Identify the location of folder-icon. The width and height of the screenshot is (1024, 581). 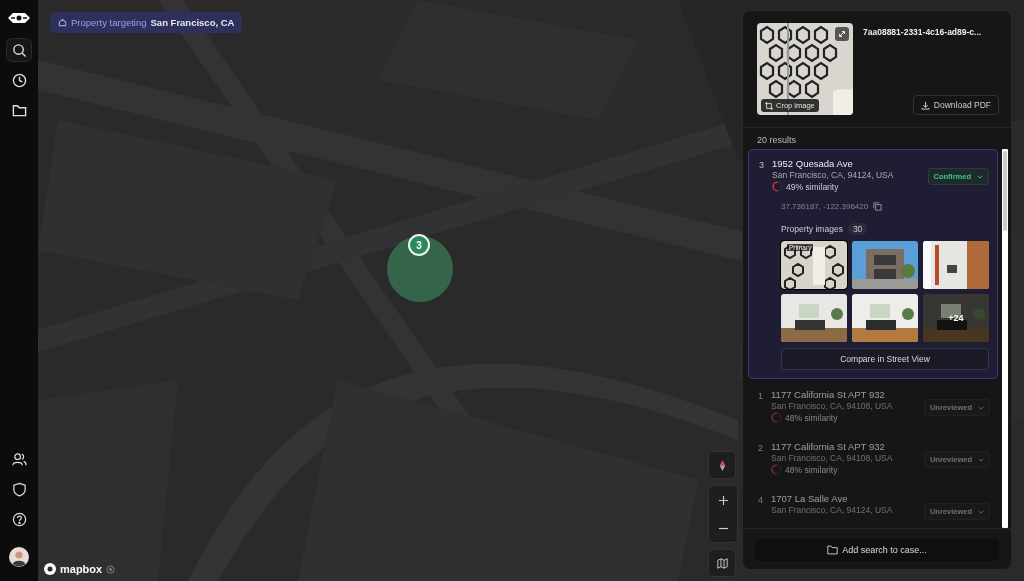
(19, 110).